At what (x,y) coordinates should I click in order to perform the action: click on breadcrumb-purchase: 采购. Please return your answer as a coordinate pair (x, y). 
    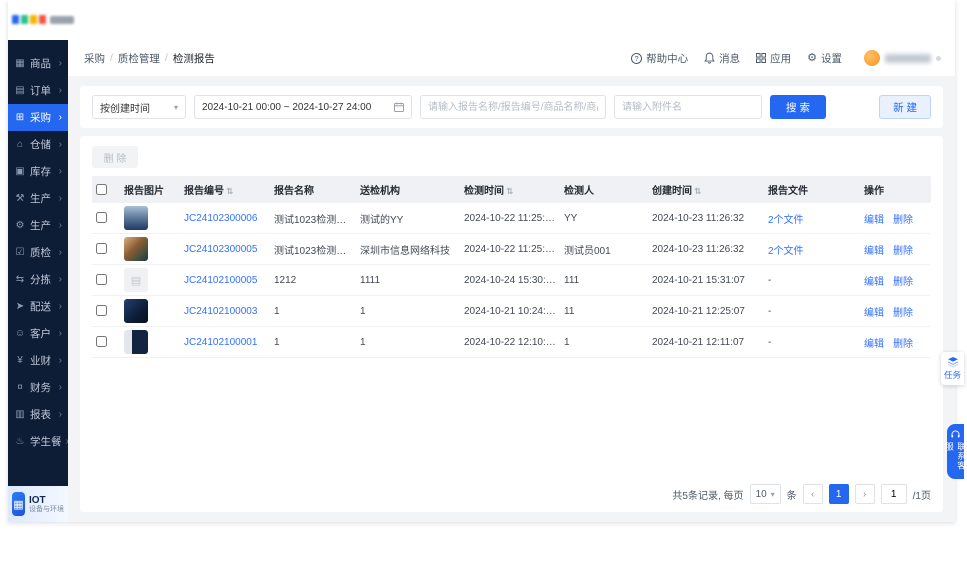
    Looking at the image, I should click on (94, 58).